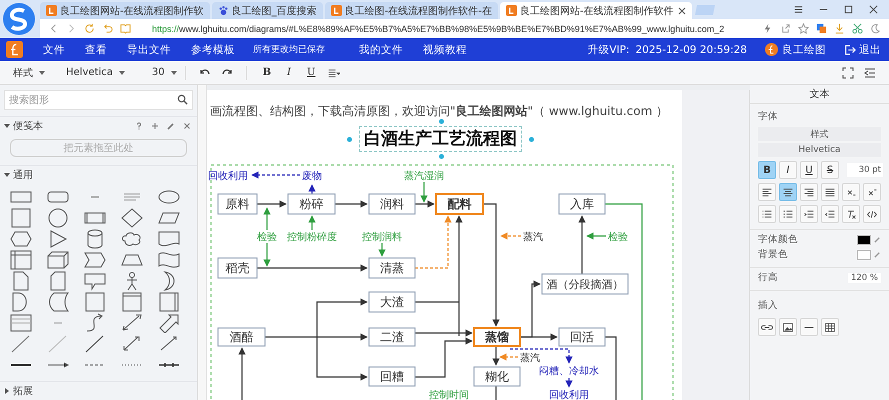 The width and height of the screenshot is (889, 400). Describe the element at coordinates (850, 50) in the screenshot. I see `logout-icon` at that location.